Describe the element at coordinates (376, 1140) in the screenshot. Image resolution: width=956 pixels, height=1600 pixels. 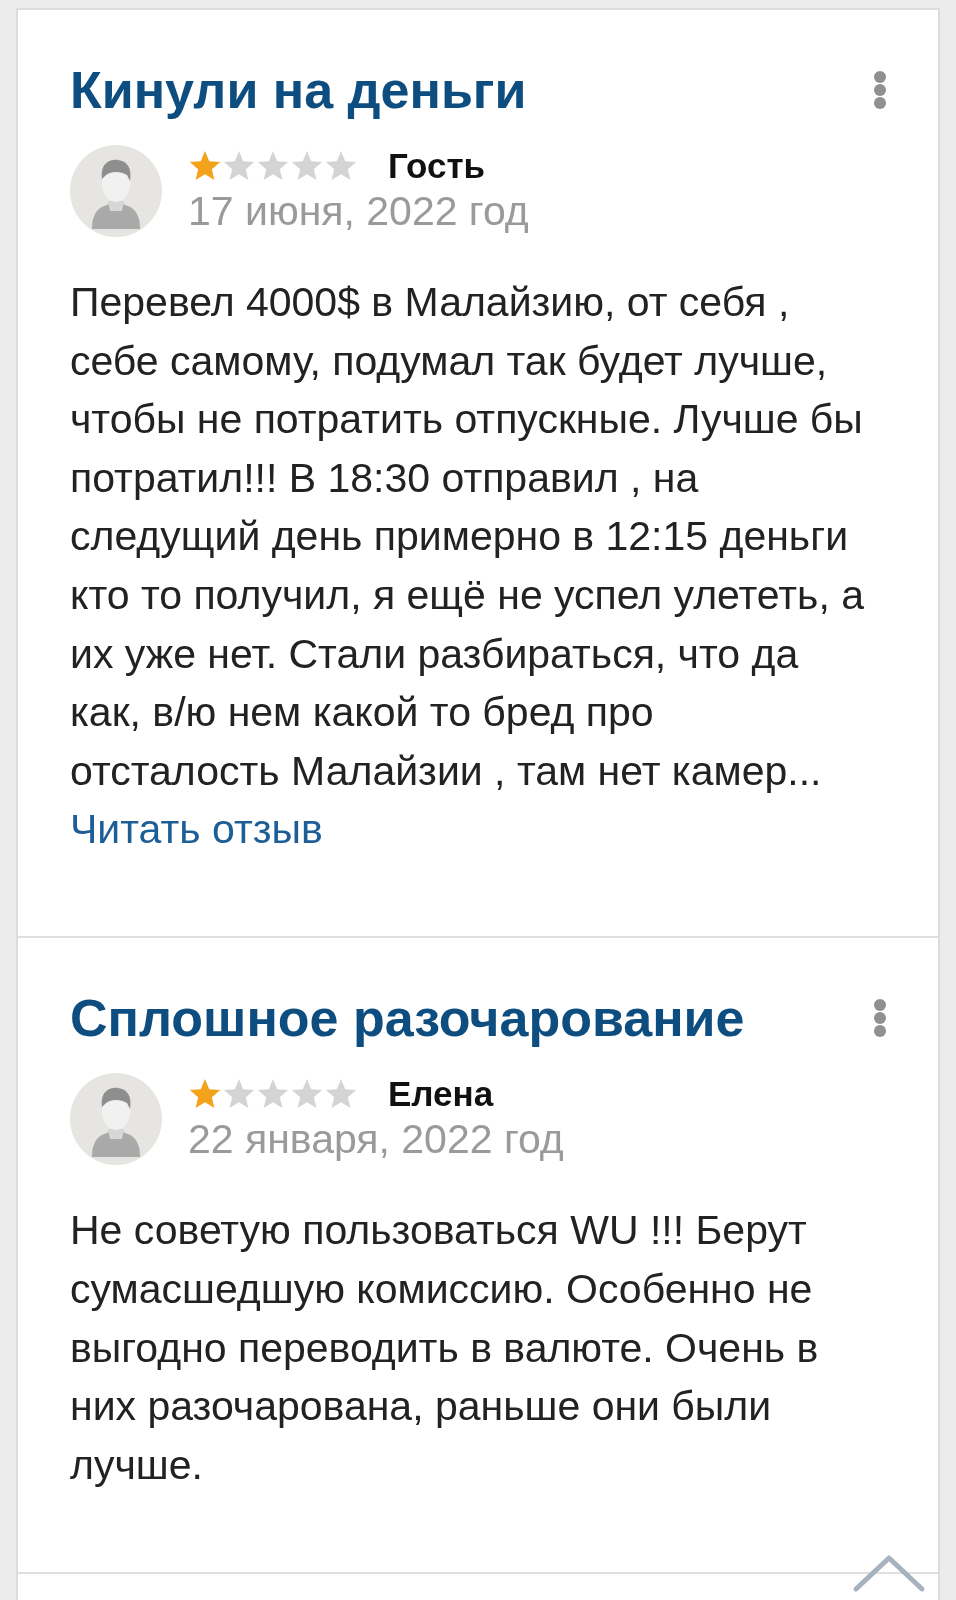
I see `review-date: 22 января, 2022 год` at that location.